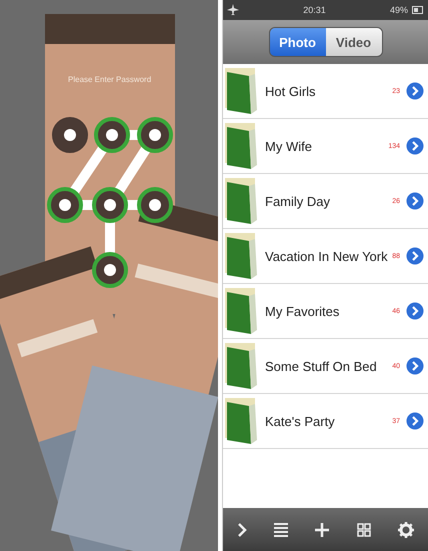  I want to click on battery-level: 49%, so click(399, 10).